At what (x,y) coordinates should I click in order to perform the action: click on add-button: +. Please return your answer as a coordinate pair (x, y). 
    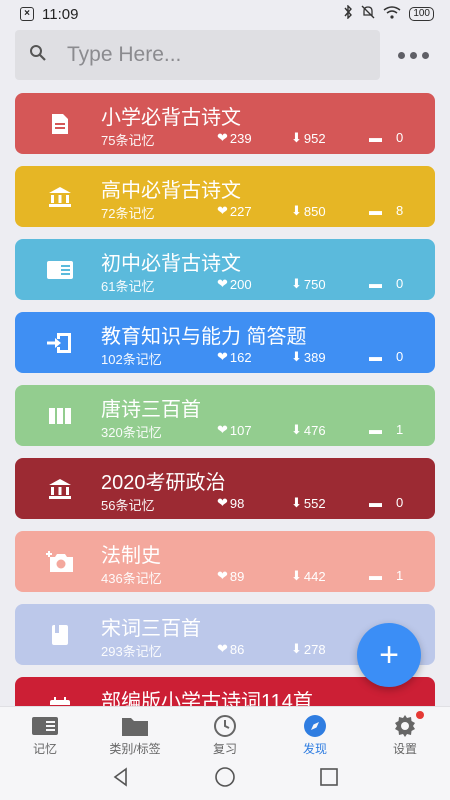
    Looking at the image, I should click on (389, 655).